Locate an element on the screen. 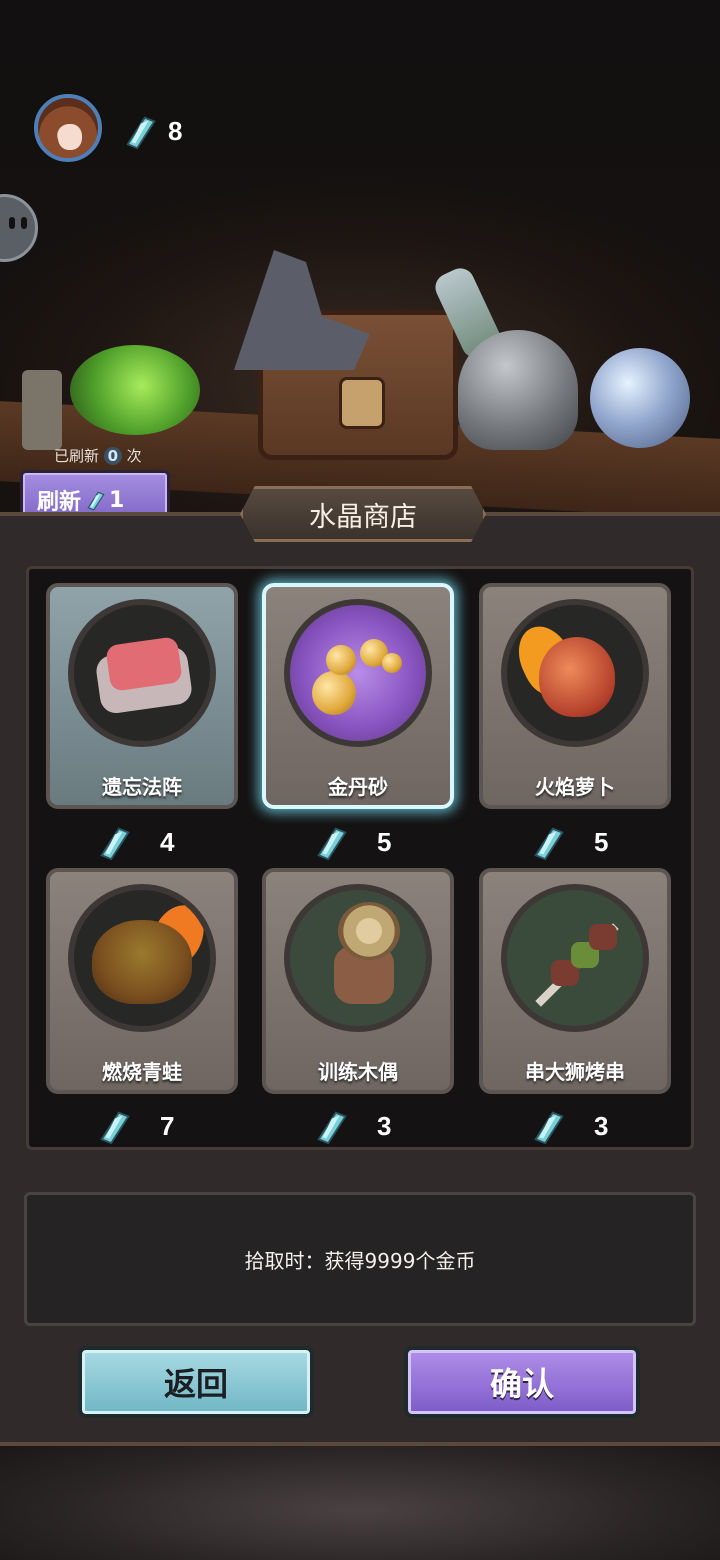 The width and height of the screenshot is (720, 1560). item-description: 拾取时：获得9999个金币 is located at coordinates (360, 1260).